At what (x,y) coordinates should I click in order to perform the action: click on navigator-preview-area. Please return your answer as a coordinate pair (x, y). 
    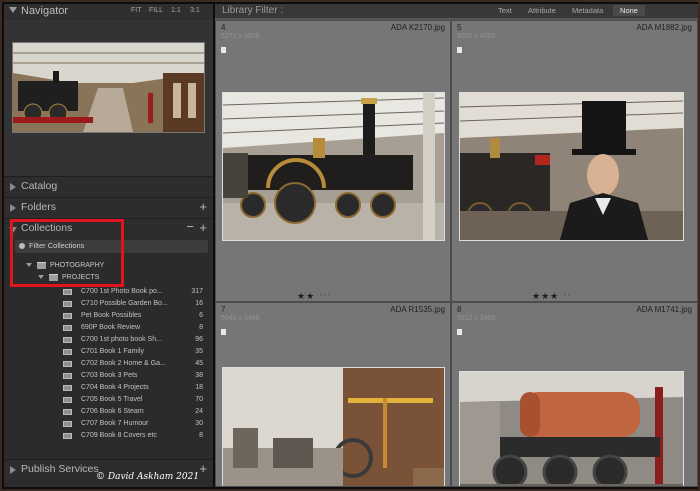
    Looking at the image, I should click on (108, 98).